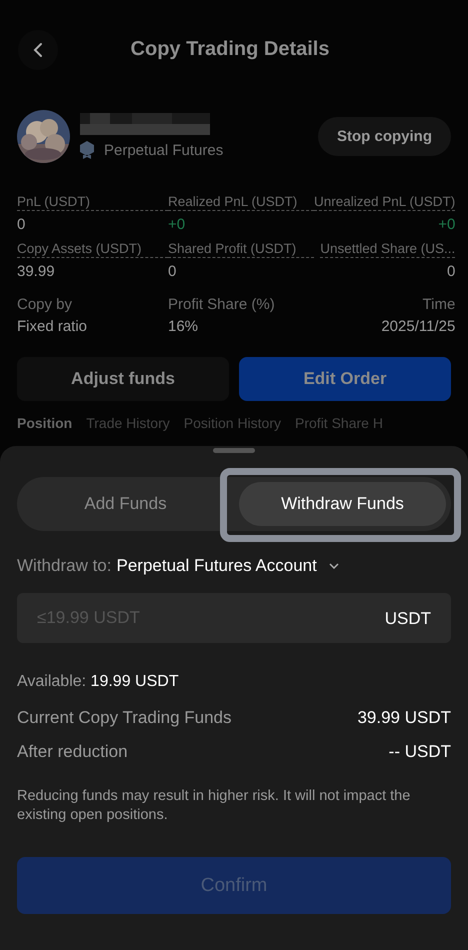  I want to click on account-type: Perpetual Futures, so click(164, 150).